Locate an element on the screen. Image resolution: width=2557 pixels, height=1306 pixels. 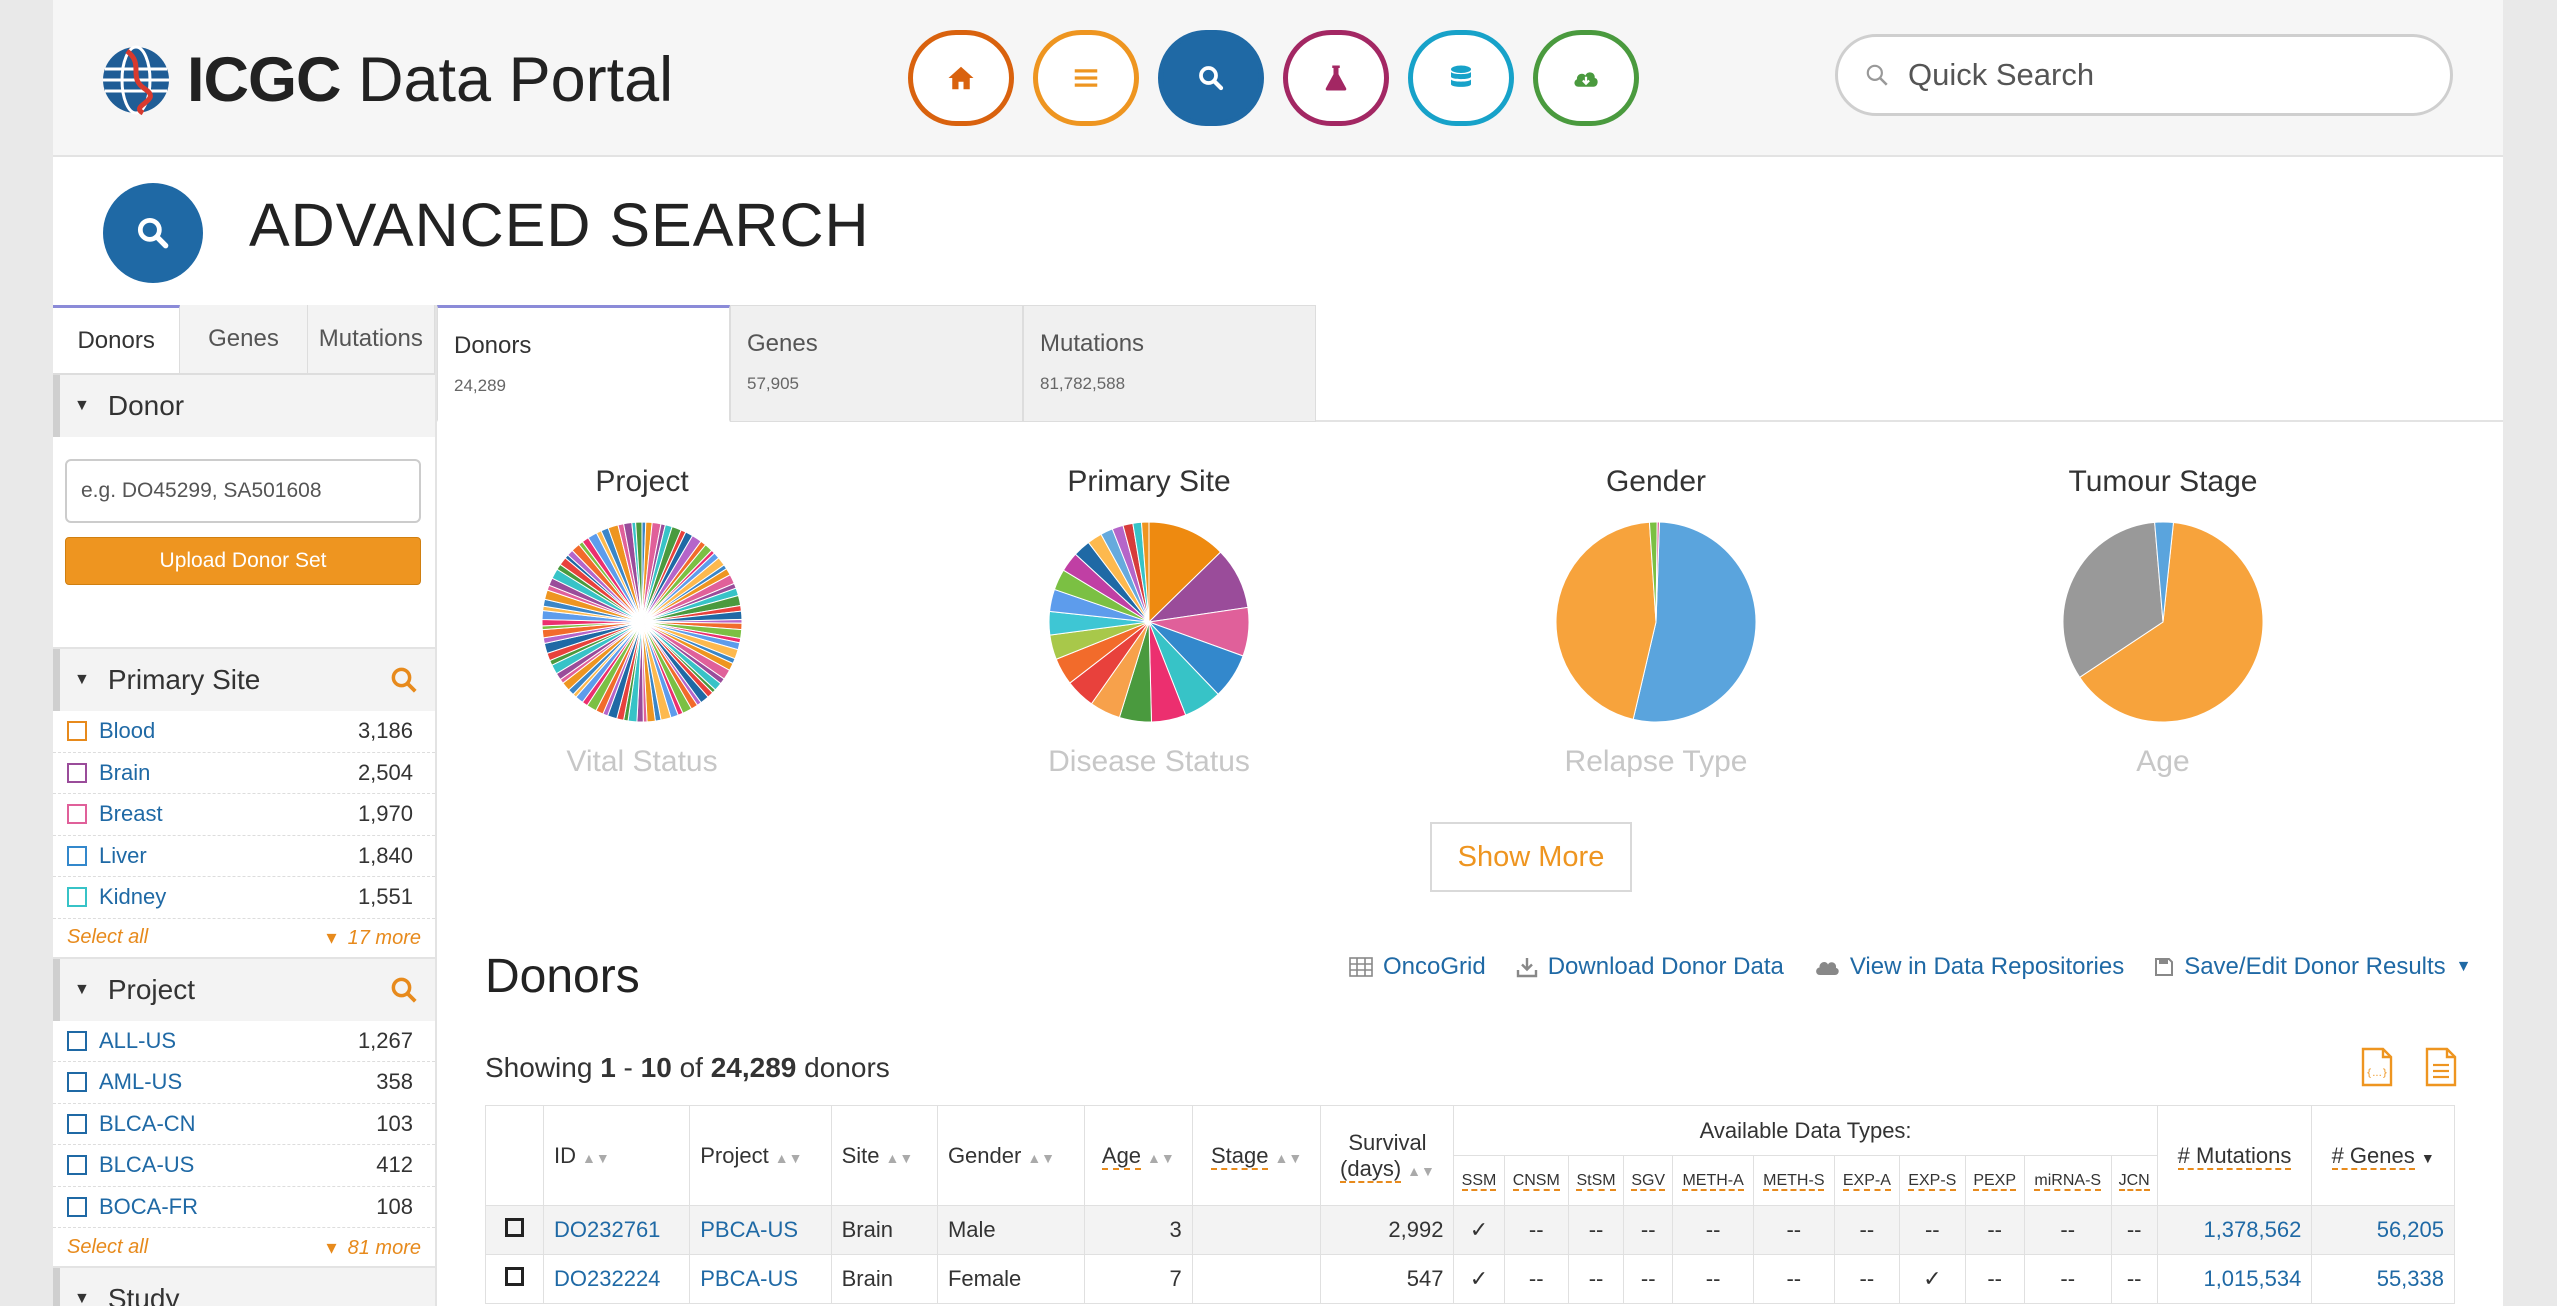
project-pie is located at coordinates (642, 622).